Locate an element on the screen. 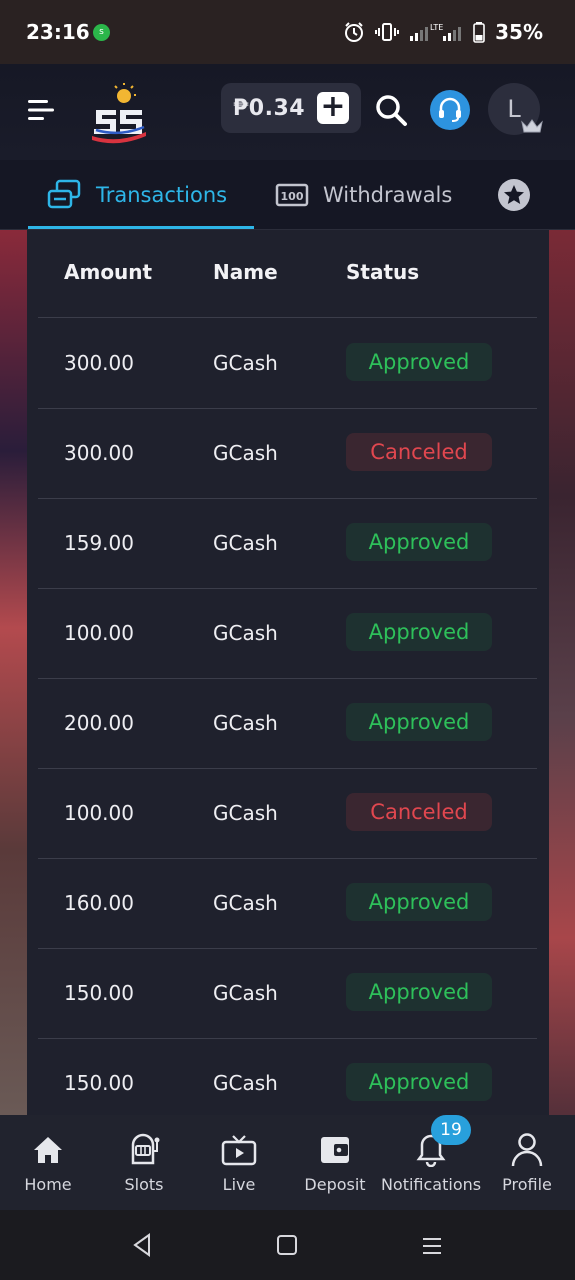 The height and width of the screenshot is (1280, 575). wallet-icon is located at coordinates (335, 1150).